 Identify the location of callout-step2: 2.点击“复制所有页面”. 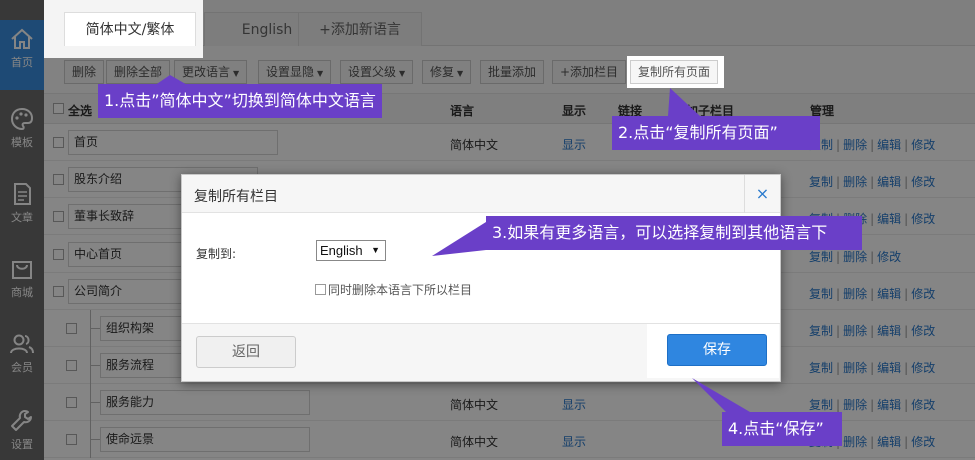
(716, 133).